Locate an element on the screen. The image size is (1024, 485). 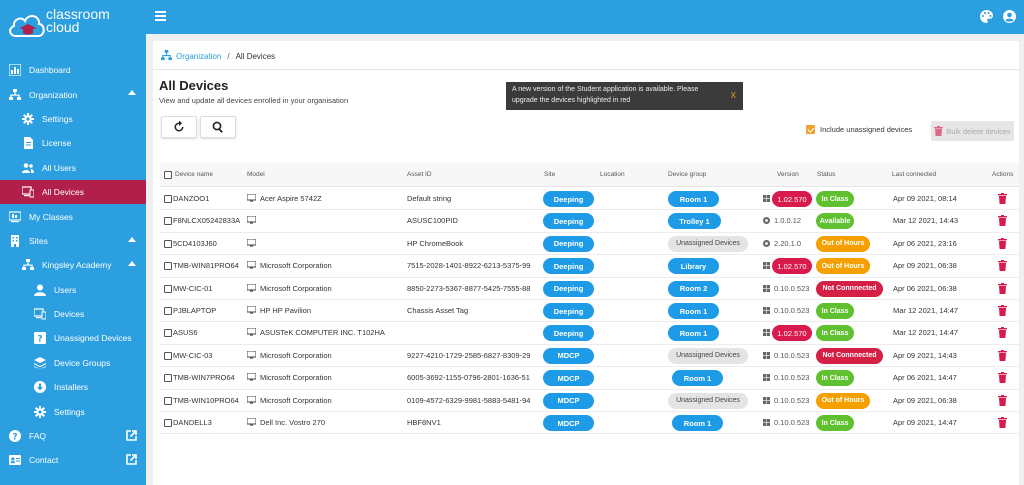
col-last-connected: Last connected is located at coordinates (914, 174).